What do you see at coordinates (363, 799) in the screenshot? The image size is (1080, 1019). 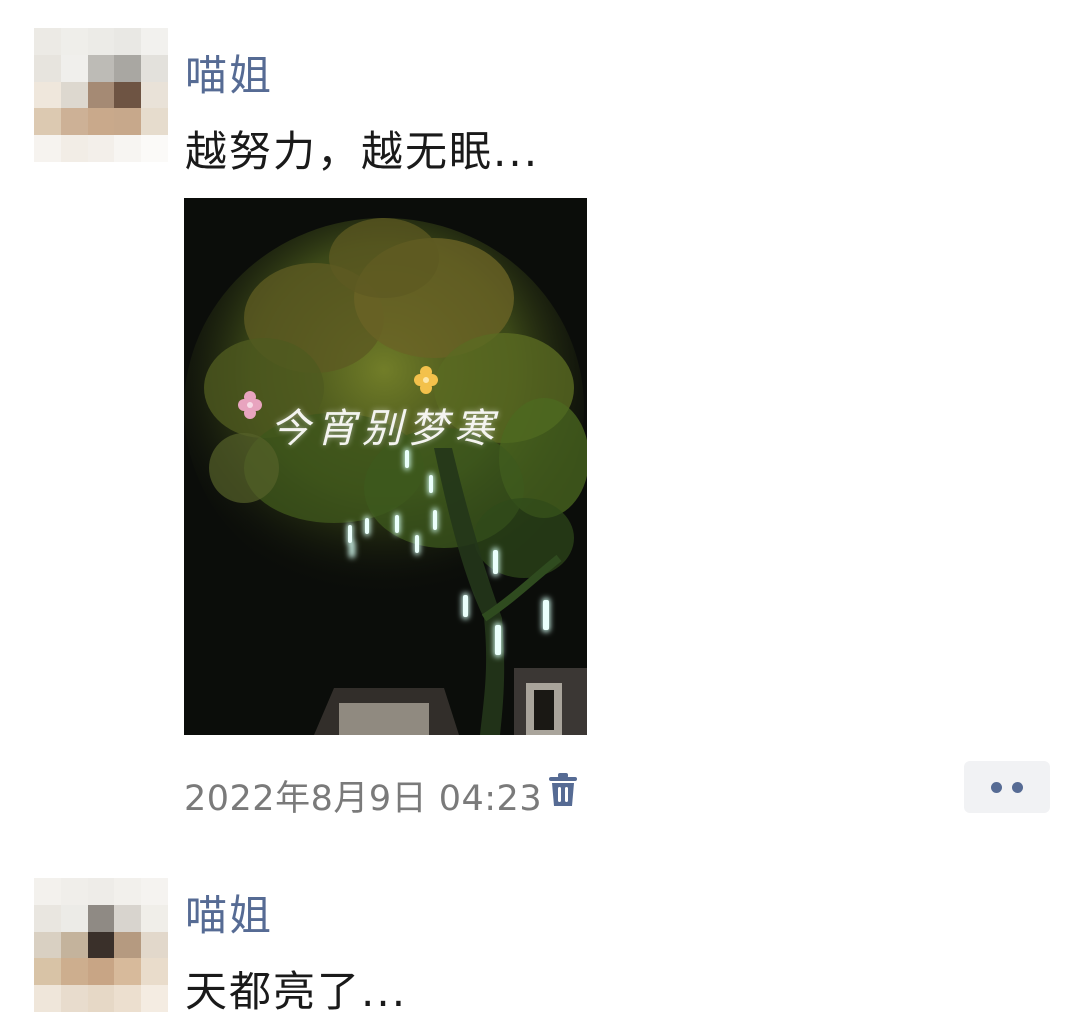 I see `post-timestamp: 2022年8月9日 04:23` at bounding box center [363, 799].